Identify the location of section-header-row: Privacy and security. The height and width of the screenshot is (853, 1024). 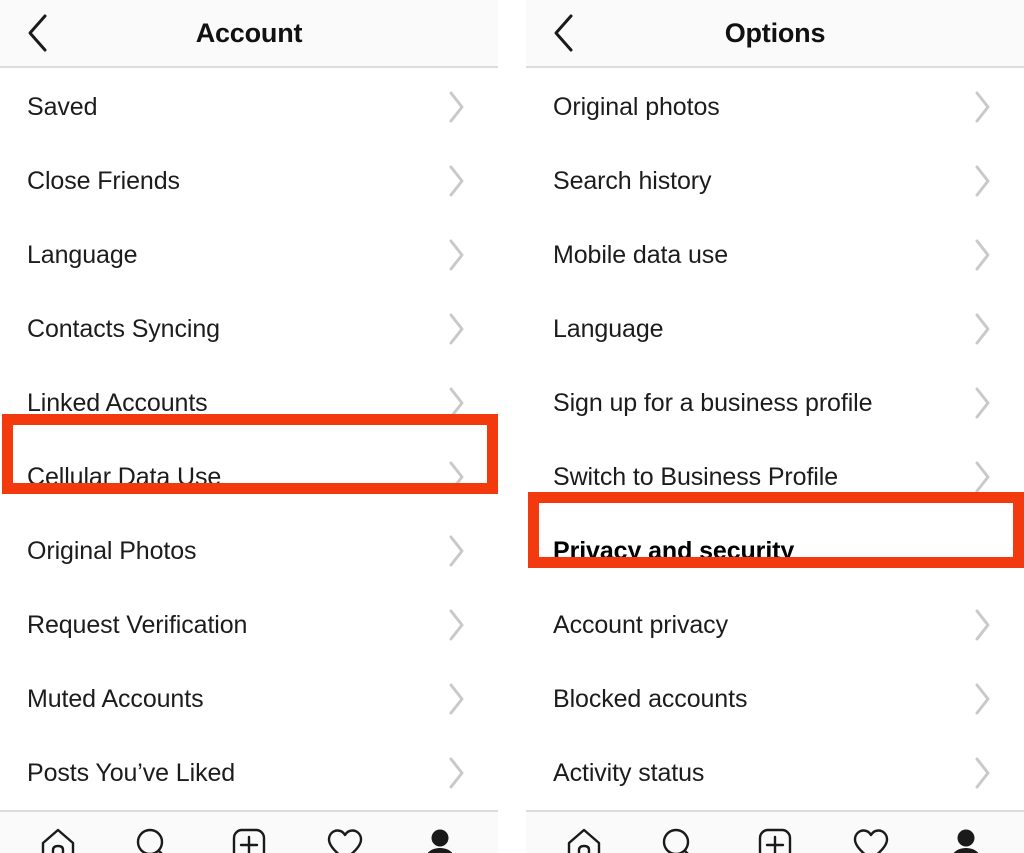
(775, 551).